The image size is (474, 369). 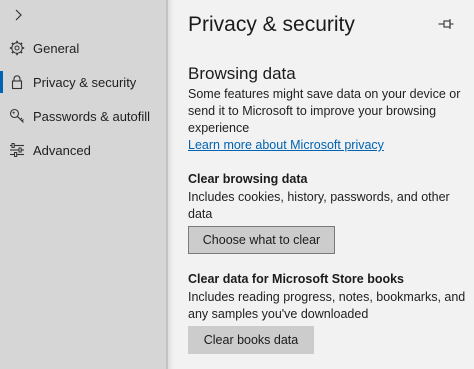 What do you see at coordinates (248, 179) in the screenshot?
I see `clear-browsing-heading: Clear browsing data` at bounding box center [248, 179].